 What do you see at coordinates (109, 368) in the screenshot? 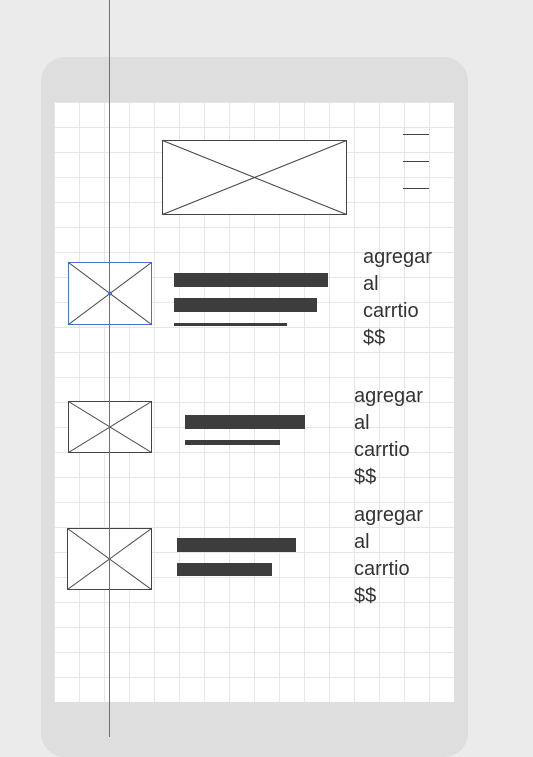
I see `vertical-guide-line` at bounding box center [109, 368].